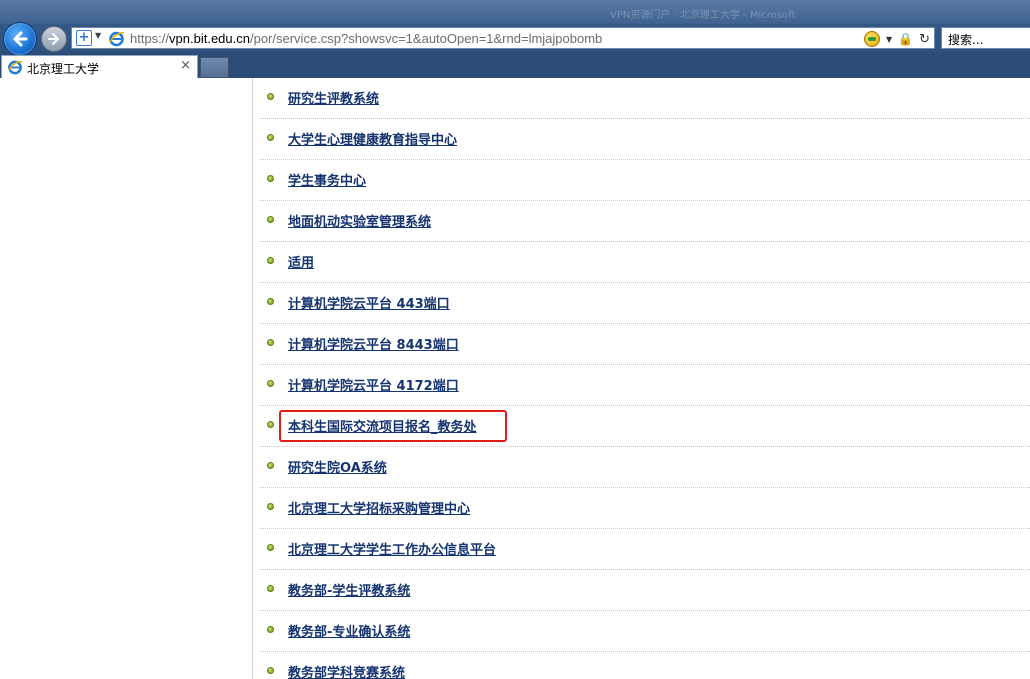 The image size is (1030, 679). Describe the element at coordinates (209, 38) in the screenshot. I see `url-host: vpn.bit.edu.cn` at that location.